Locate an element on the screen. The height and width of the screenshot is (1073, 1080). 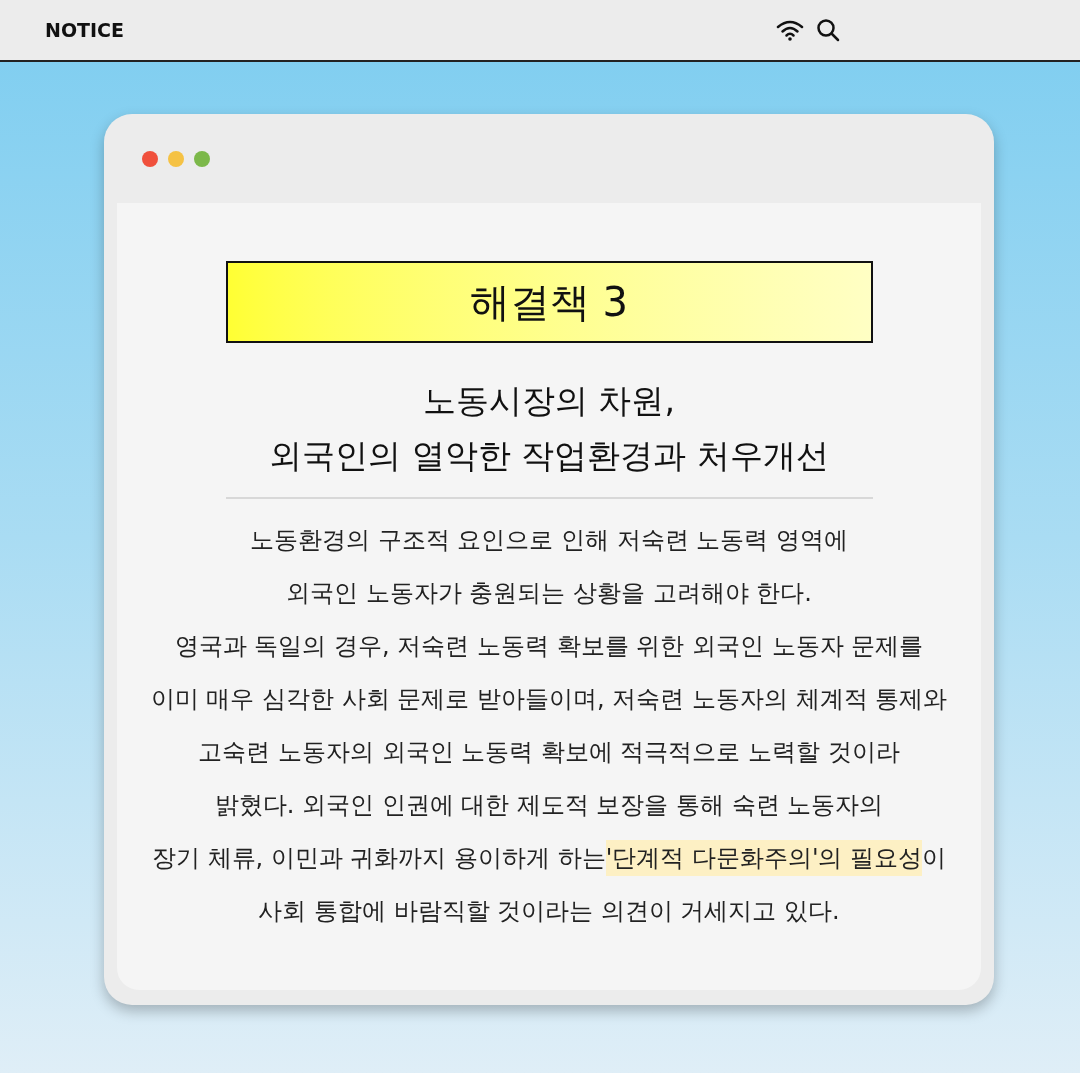
body-text: 사회 통합에 바람직할 것이라는 의견이 거세지고 있다. is located at coordinates (549, 911).